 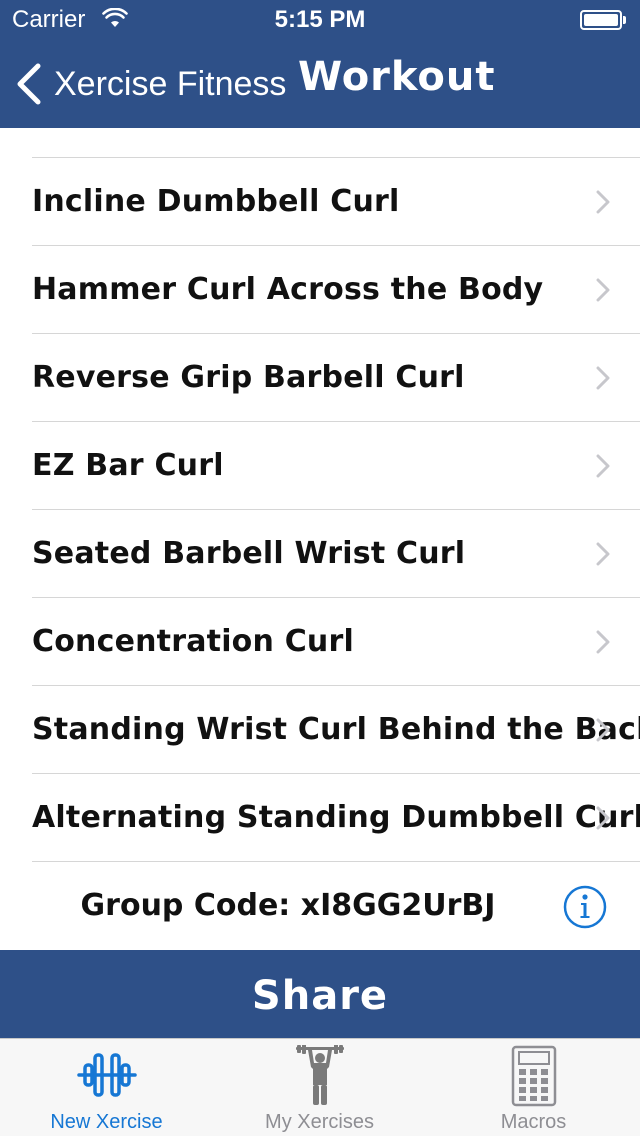 I want to click on list-item: Concentration Curl, so click(x=320, y=642).